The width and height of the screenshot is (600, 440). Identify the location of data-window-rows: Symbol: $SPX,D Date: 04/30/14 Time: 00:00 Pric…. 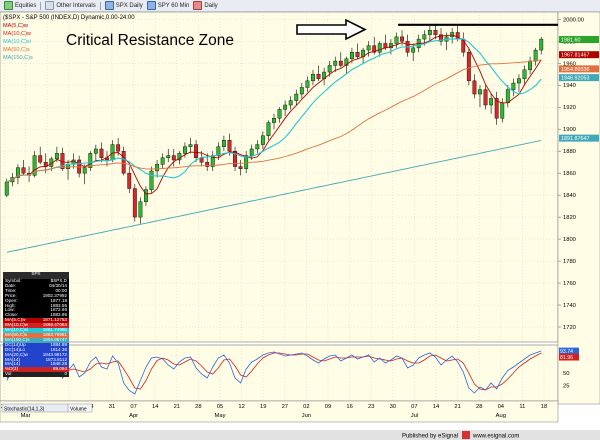
(36, 298).